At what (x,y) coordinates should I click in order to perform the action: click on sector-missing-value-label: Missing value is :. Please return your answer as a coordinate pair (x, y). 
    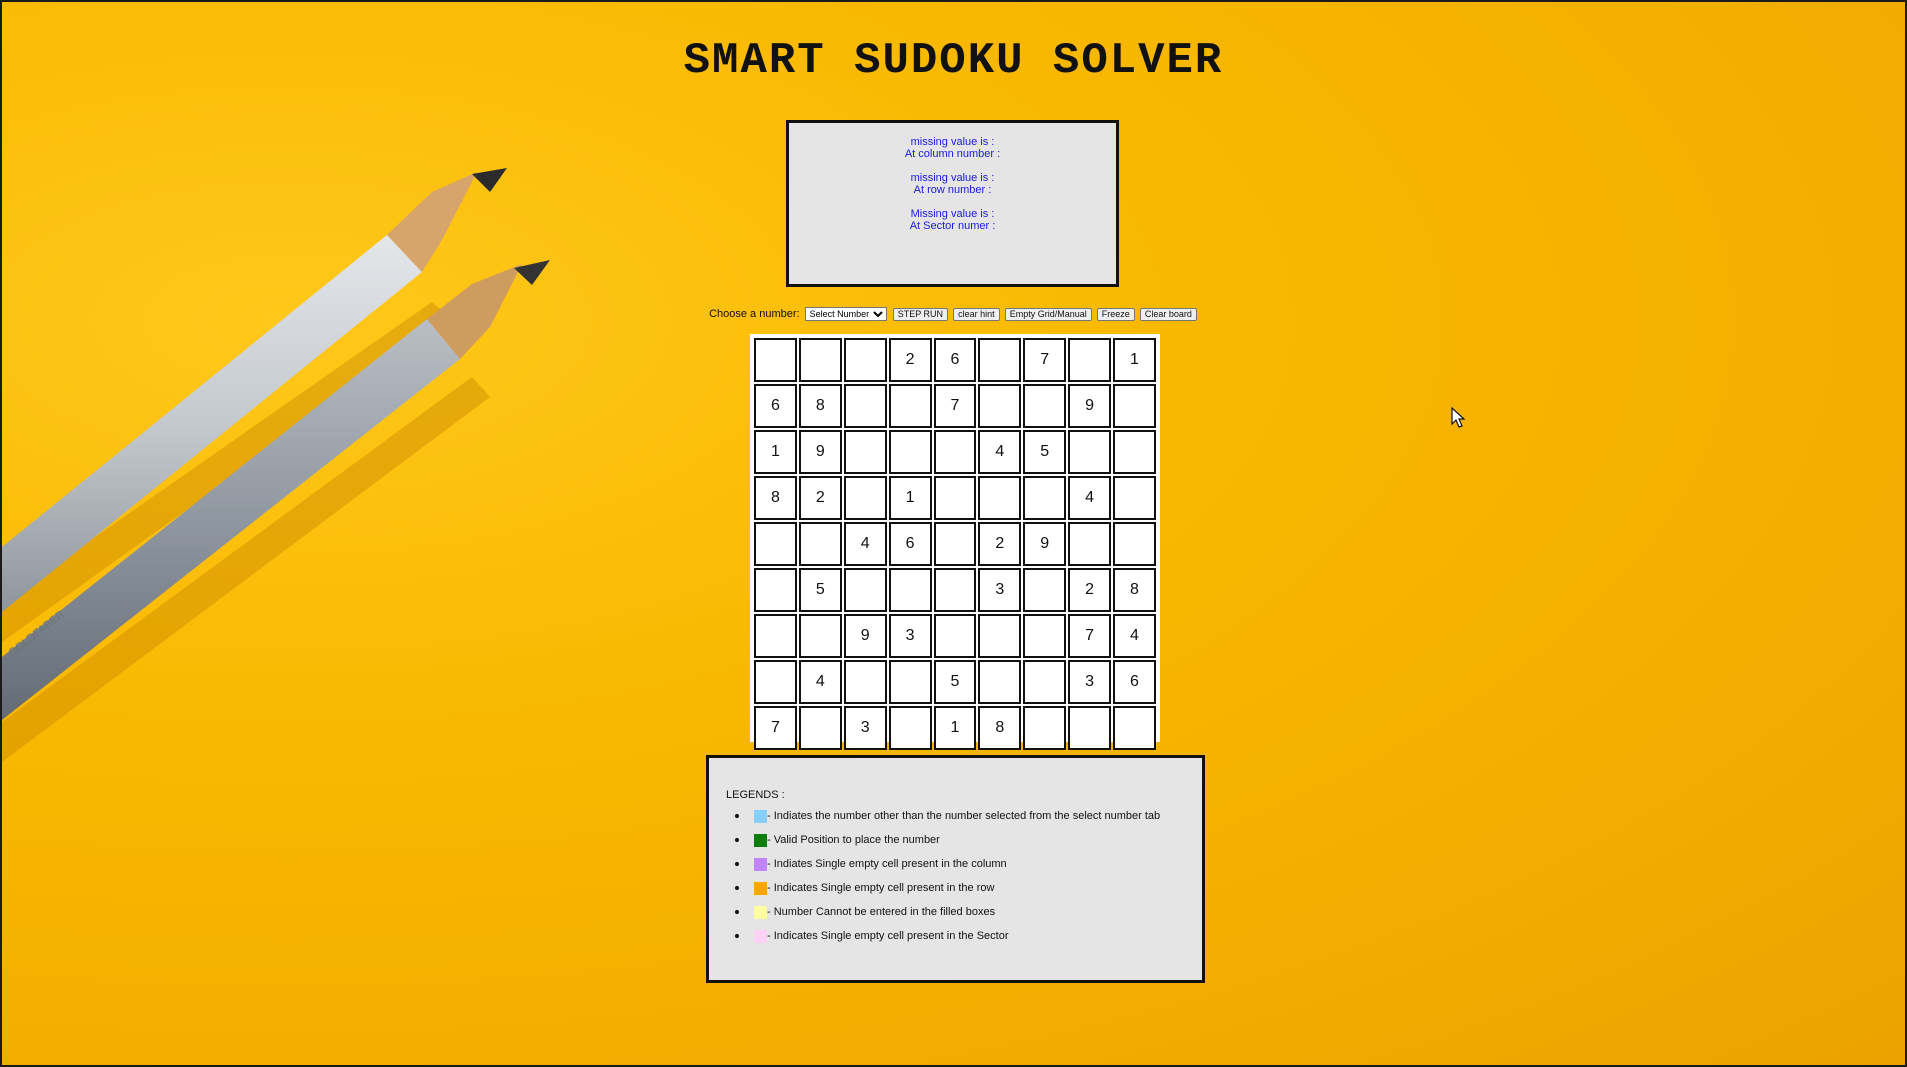
    Looking at the image, I should click on (952, 214).